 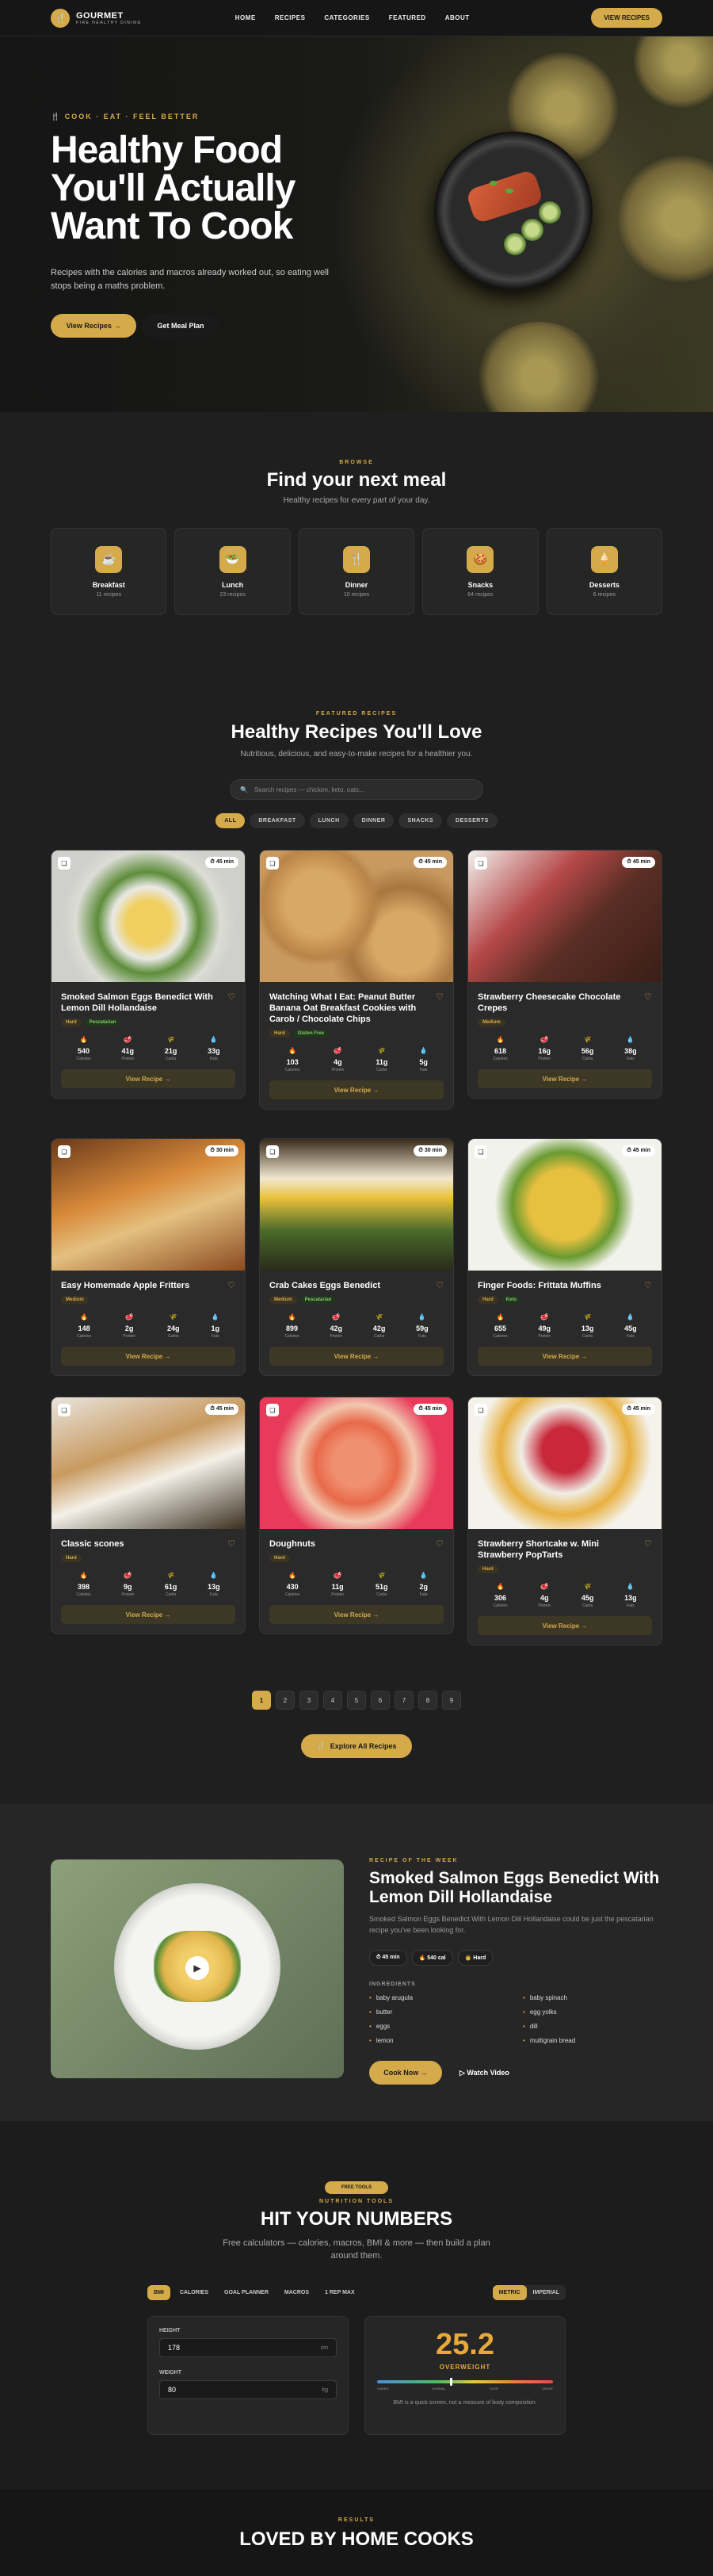 What do you see at coordinates (356, 2539) in the screenshot?
I see `results-title: LOVED BY HOME COOKS` at bounding box center [356, 2539].